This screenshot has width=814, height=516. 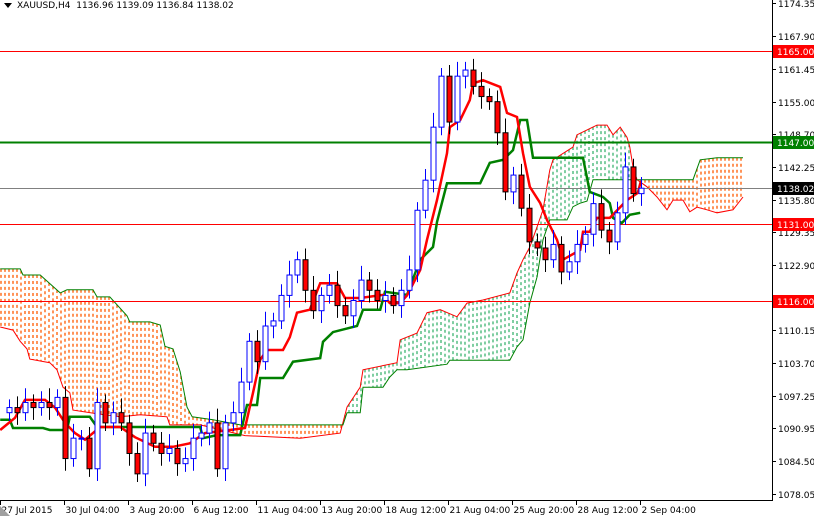 What do you see at coordinates (796, 398) in the screenshot?
I see `price-tick-label: 1097.25` at bounding box center [796, 398].